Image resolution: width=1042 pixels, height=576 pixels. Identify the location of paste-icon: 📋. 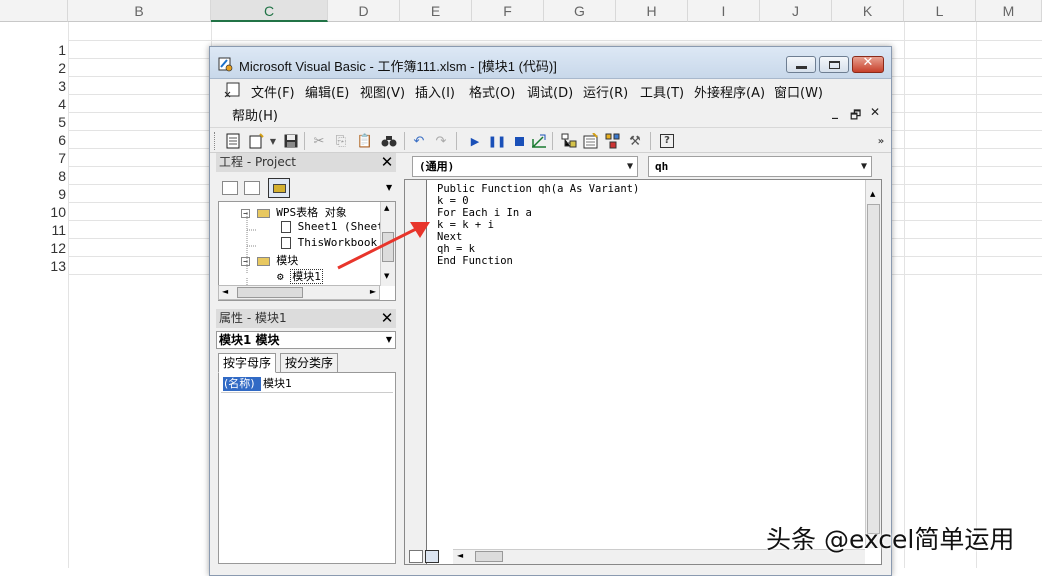
(365, 141).